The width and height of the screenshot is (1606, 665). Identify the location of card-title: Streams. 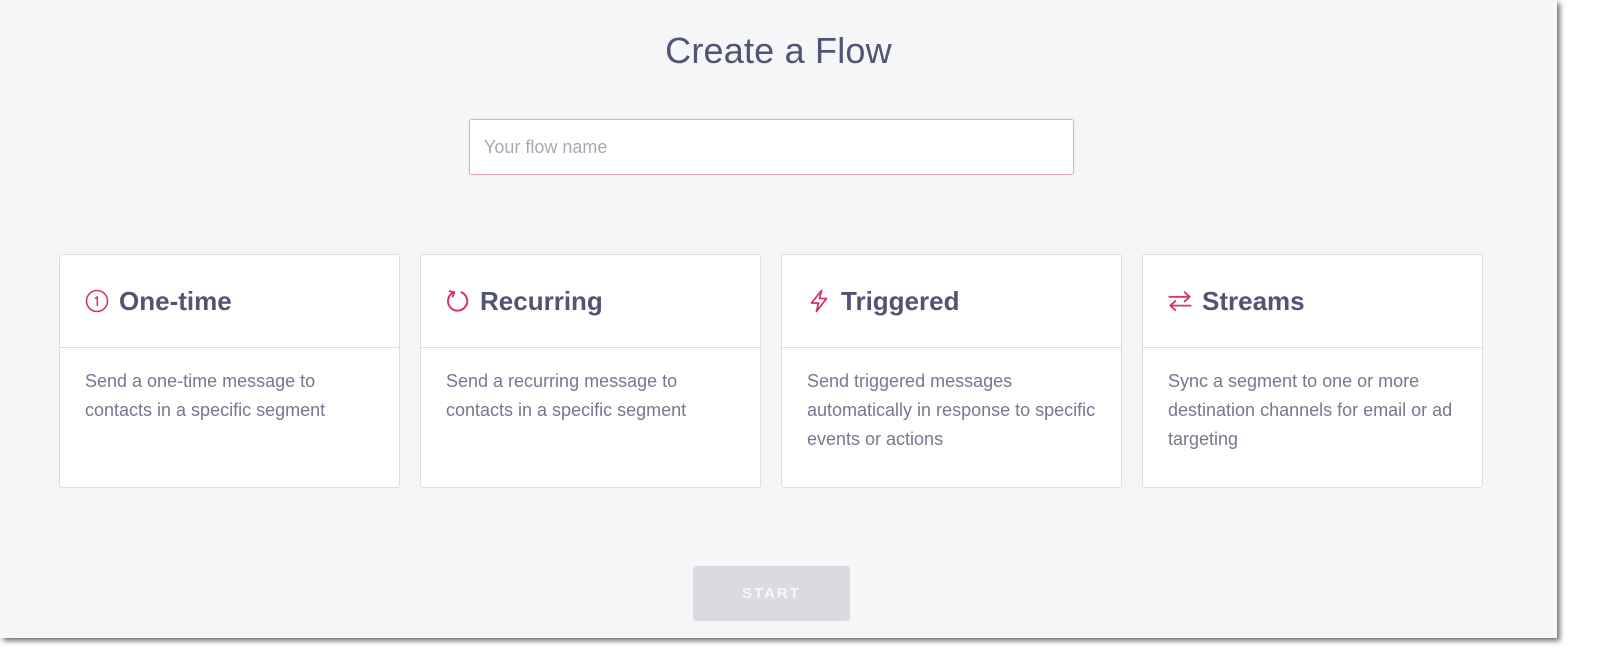
(1253, 300).